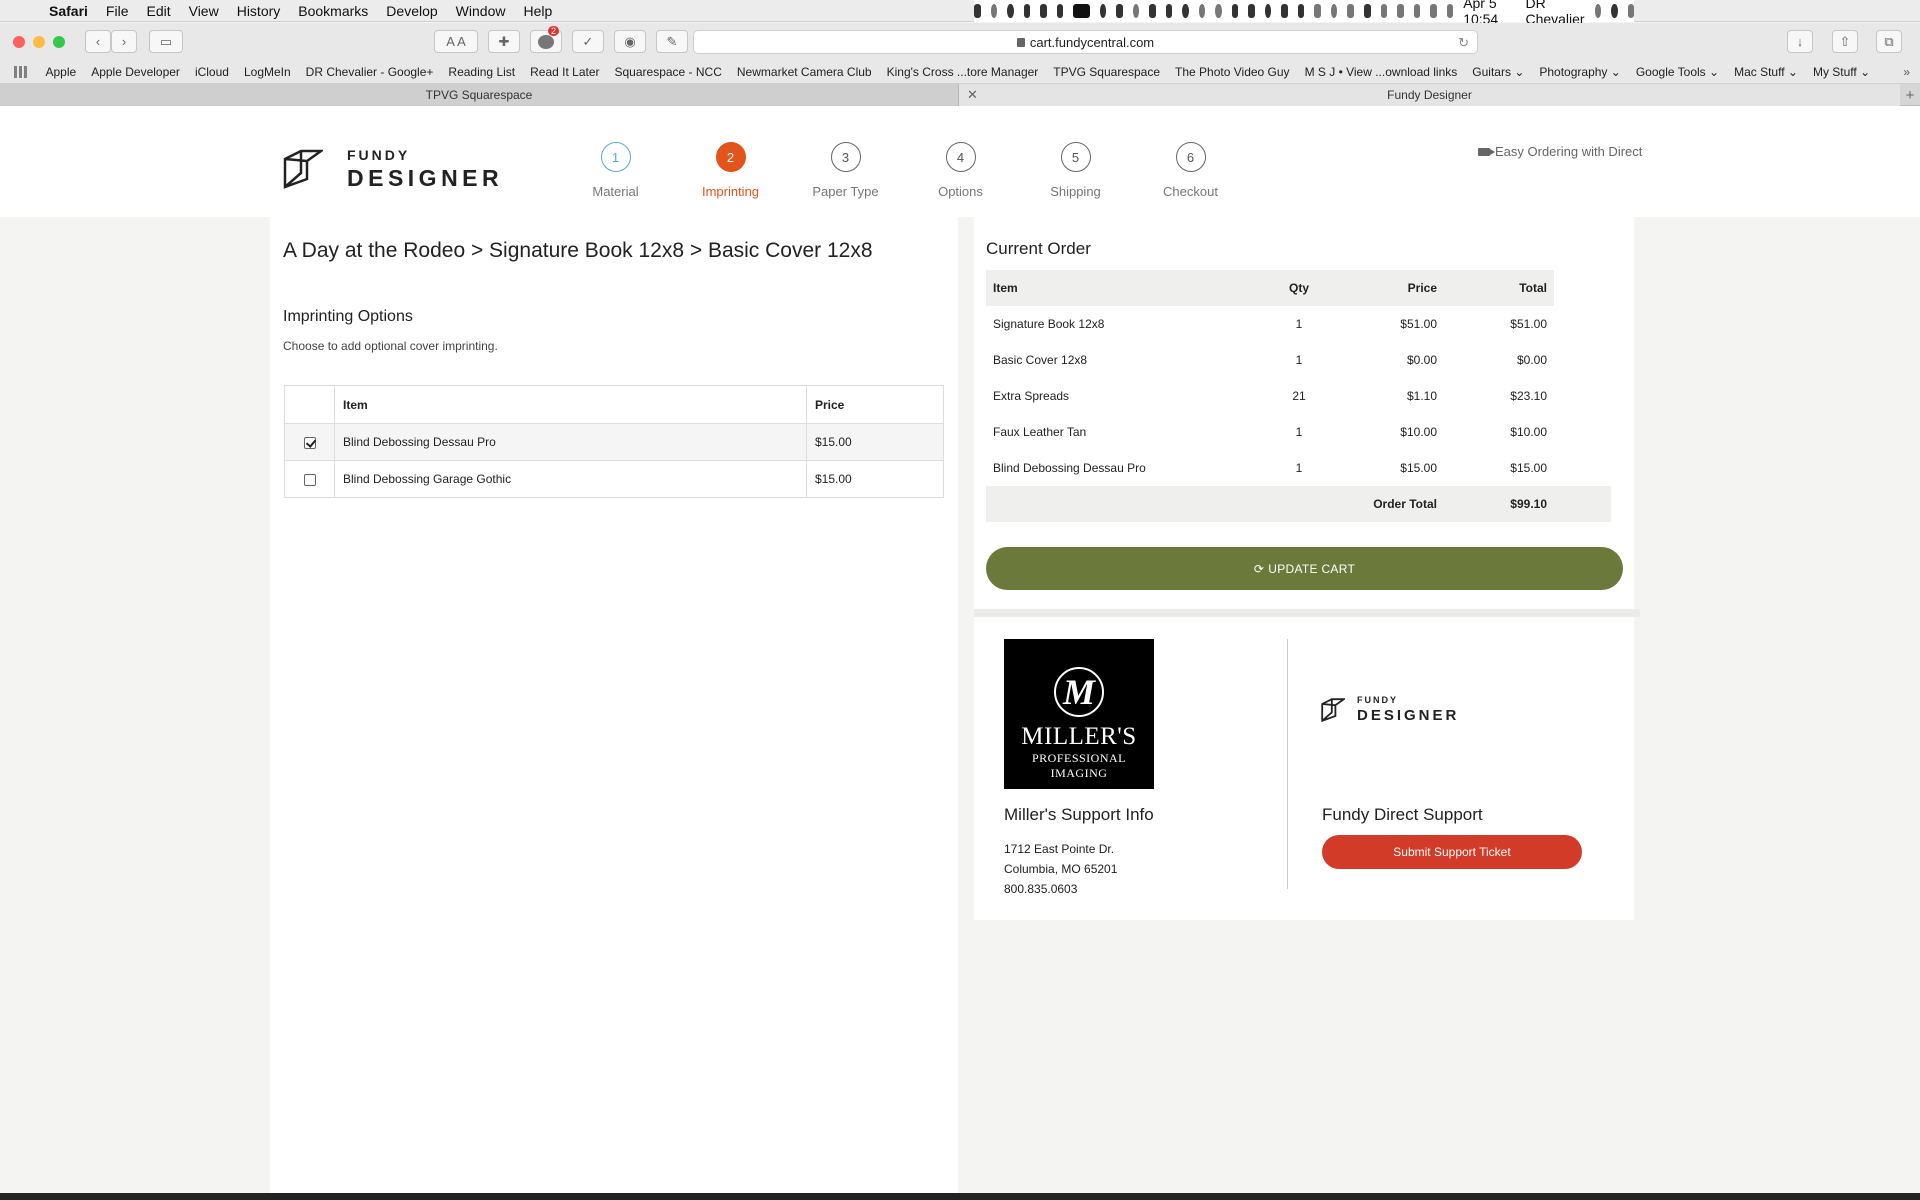  I want to click on step-shipping: 5 Shipping, so click(1075, 170).